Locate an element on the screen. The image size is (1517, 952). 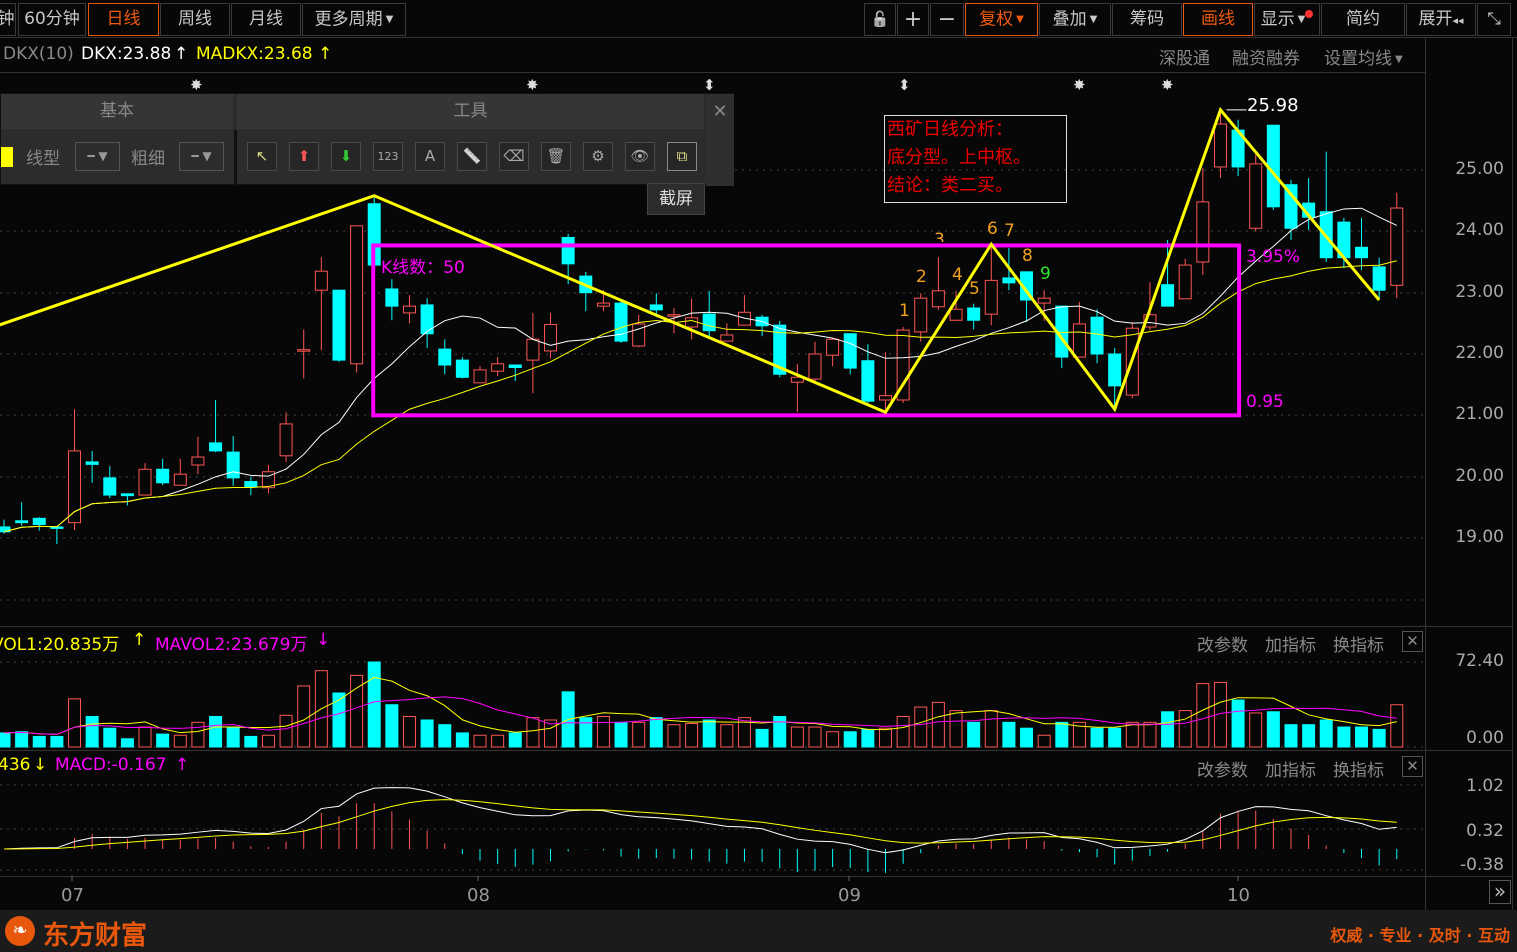
color-swatch is located at coordinates (7, 157).